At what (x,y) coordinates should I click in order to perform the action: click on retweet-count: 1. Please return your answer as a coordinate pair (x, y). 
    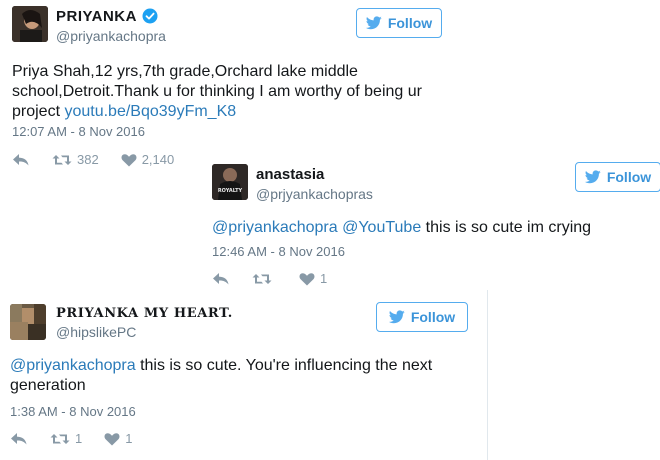
    Looking at the image, I should click on (79, 438).